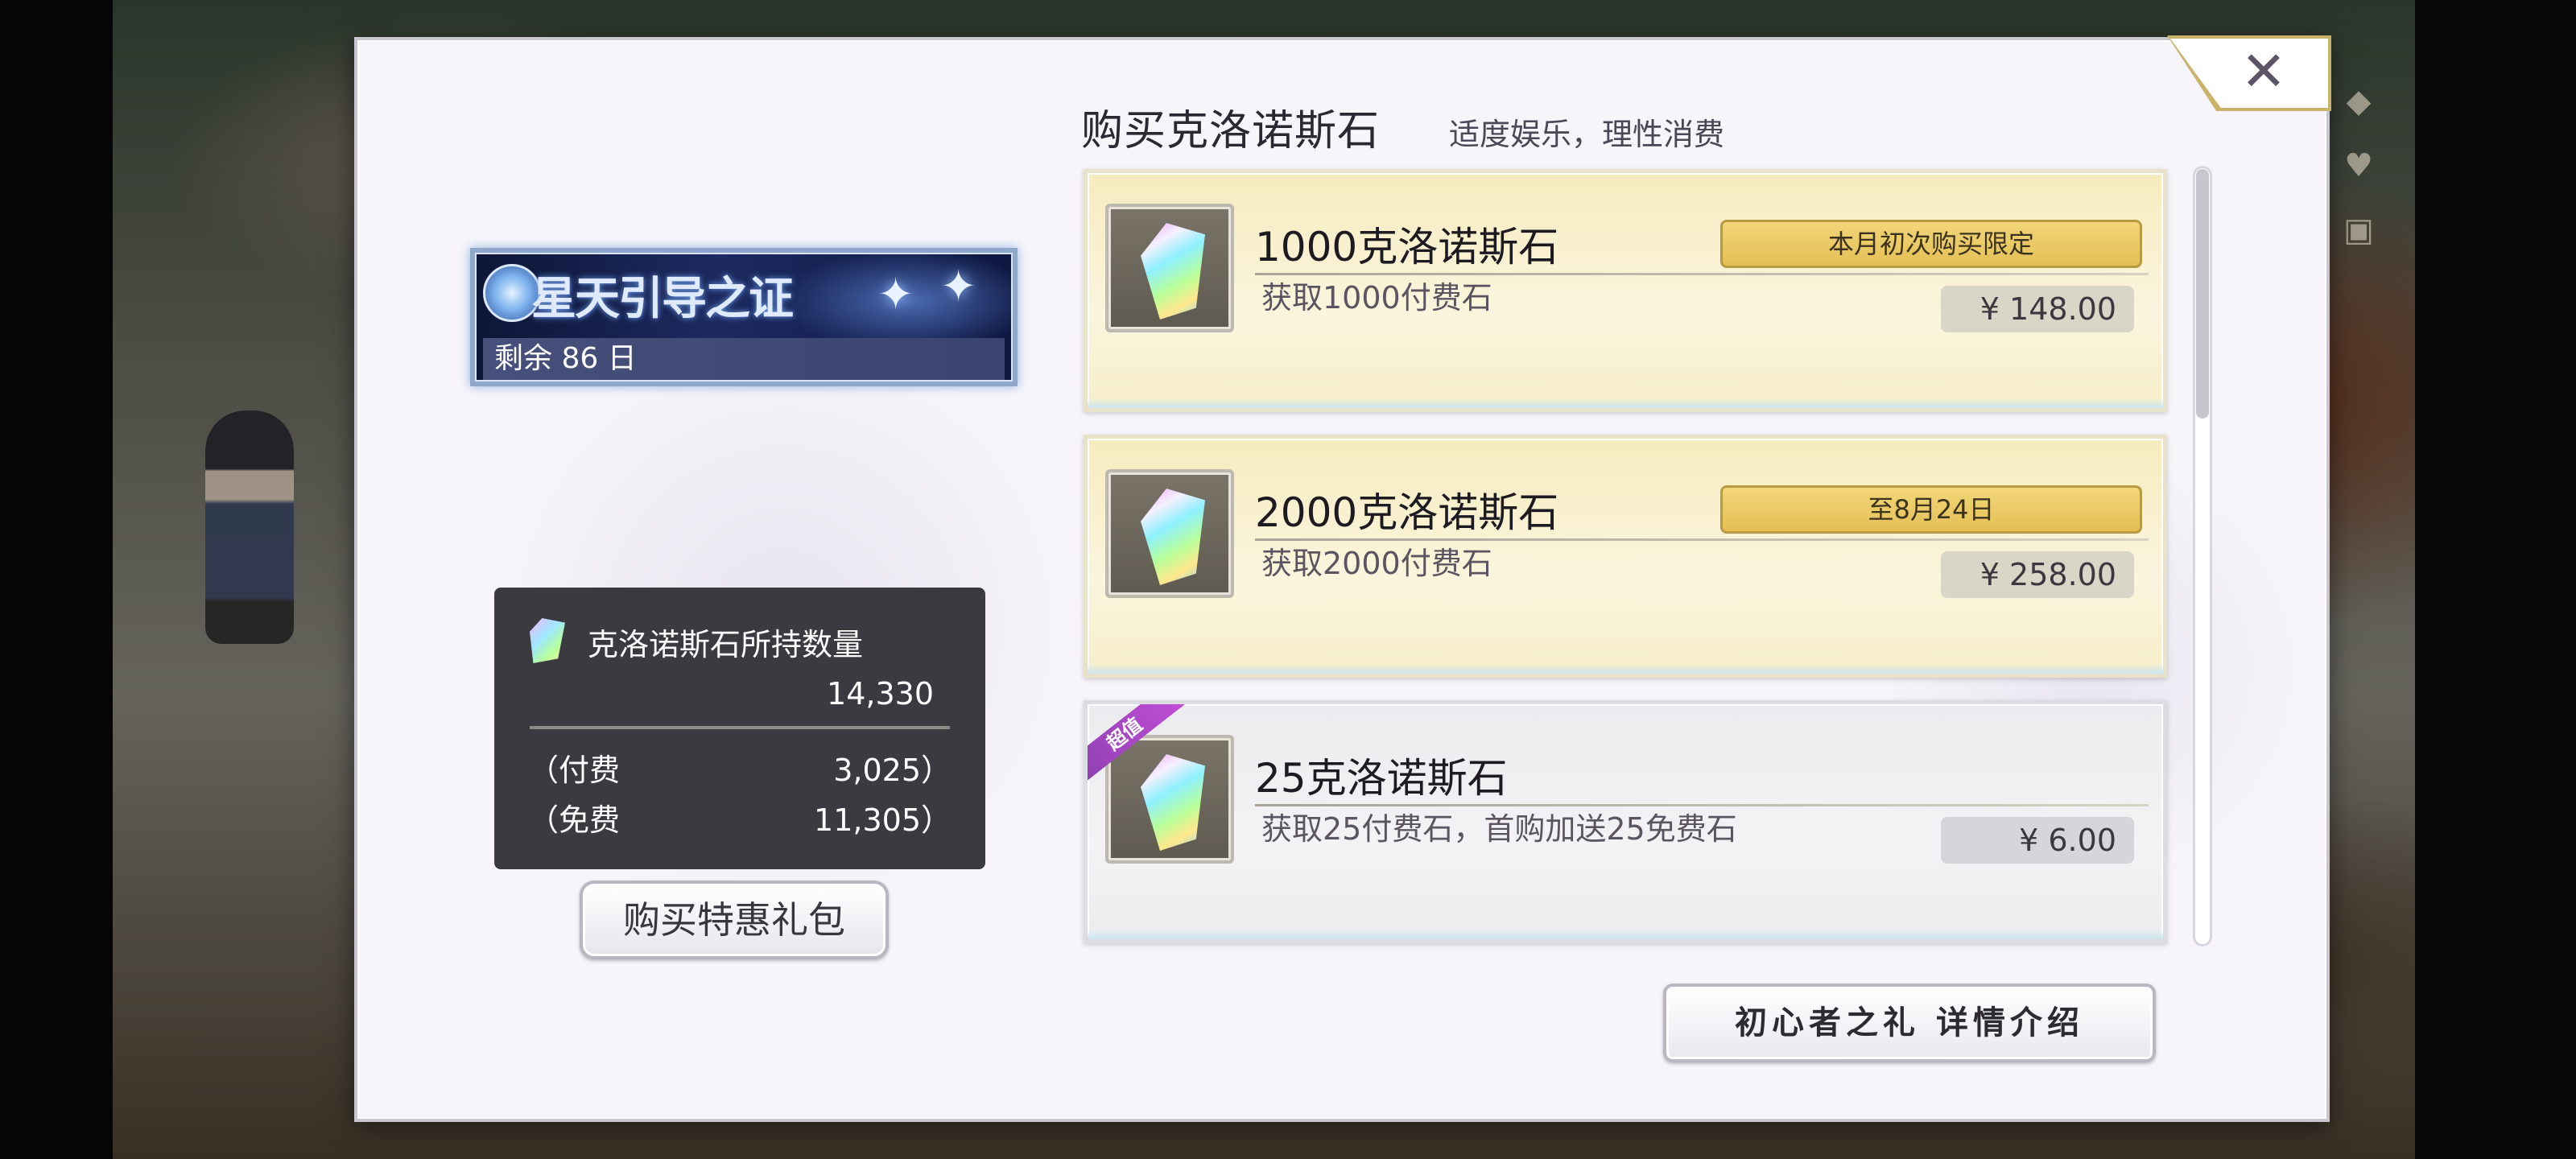 Image resolution: width=2576 pixels, height=1159 pixels. I want to click on chat-icon: ▣, so click(2358, 230).